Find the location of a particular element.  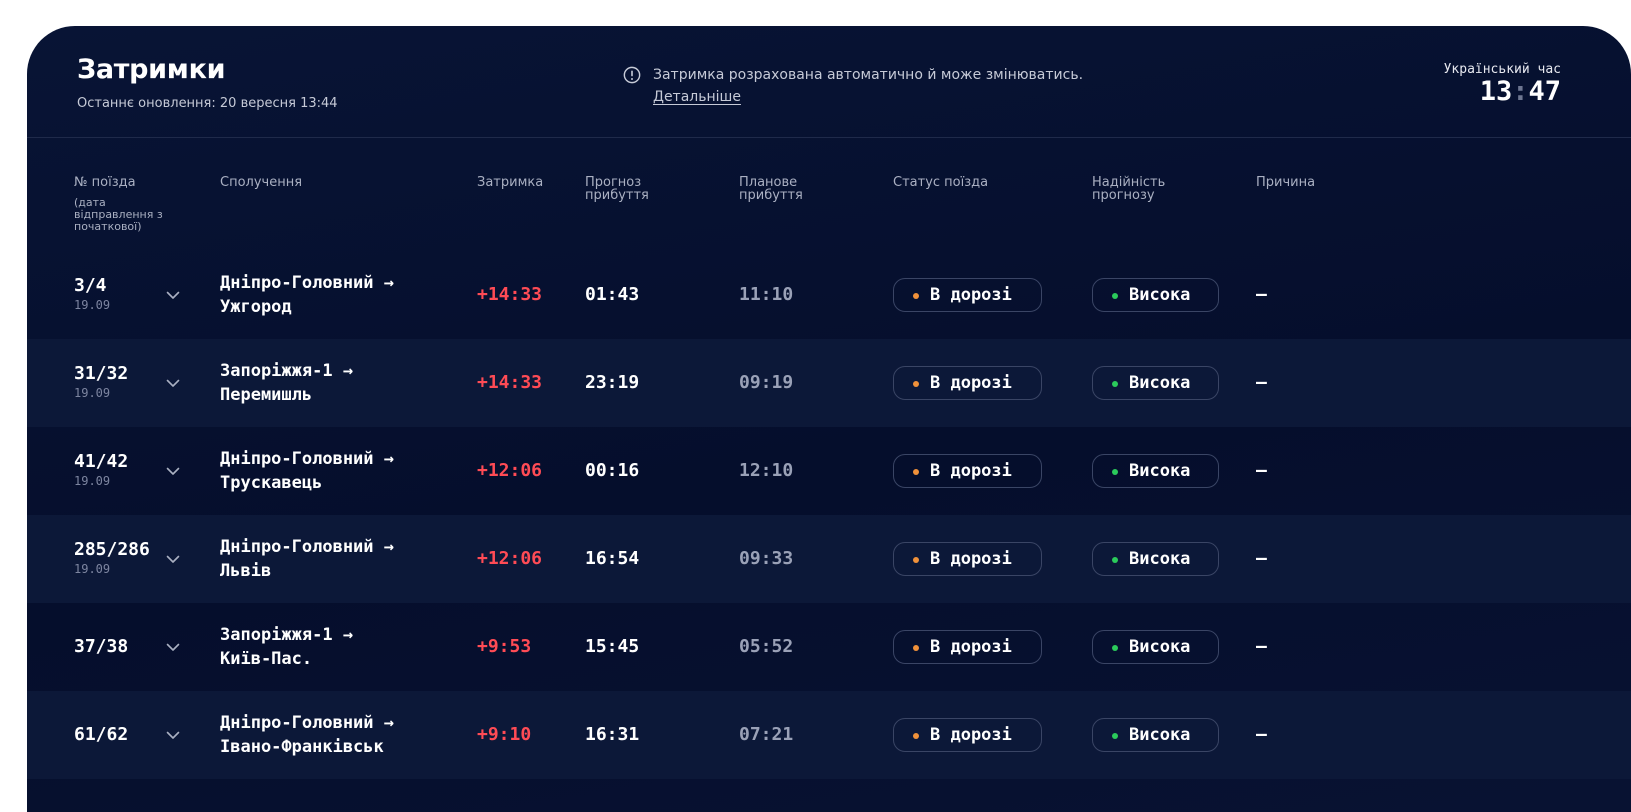

route-to: Львів is located at coordinates (246, 571).